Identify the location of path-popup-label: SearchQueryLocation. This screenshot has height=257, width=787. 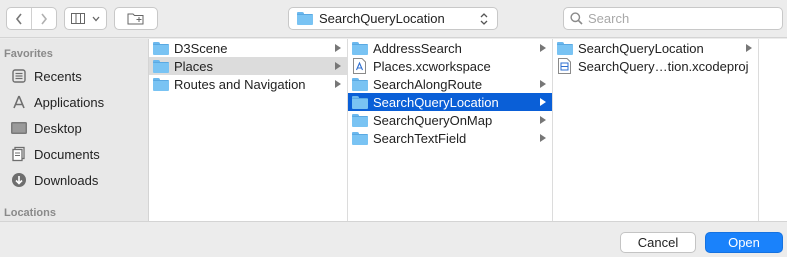
(382, 18).